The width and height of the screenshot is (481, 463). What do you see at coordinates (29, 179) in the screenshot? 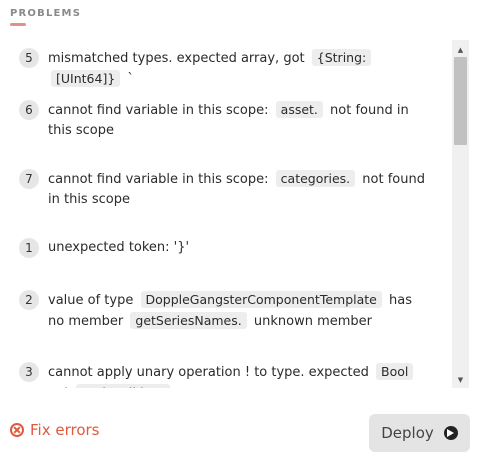
I see `problem-number-badge: 7` at bounding box center [29, 179].